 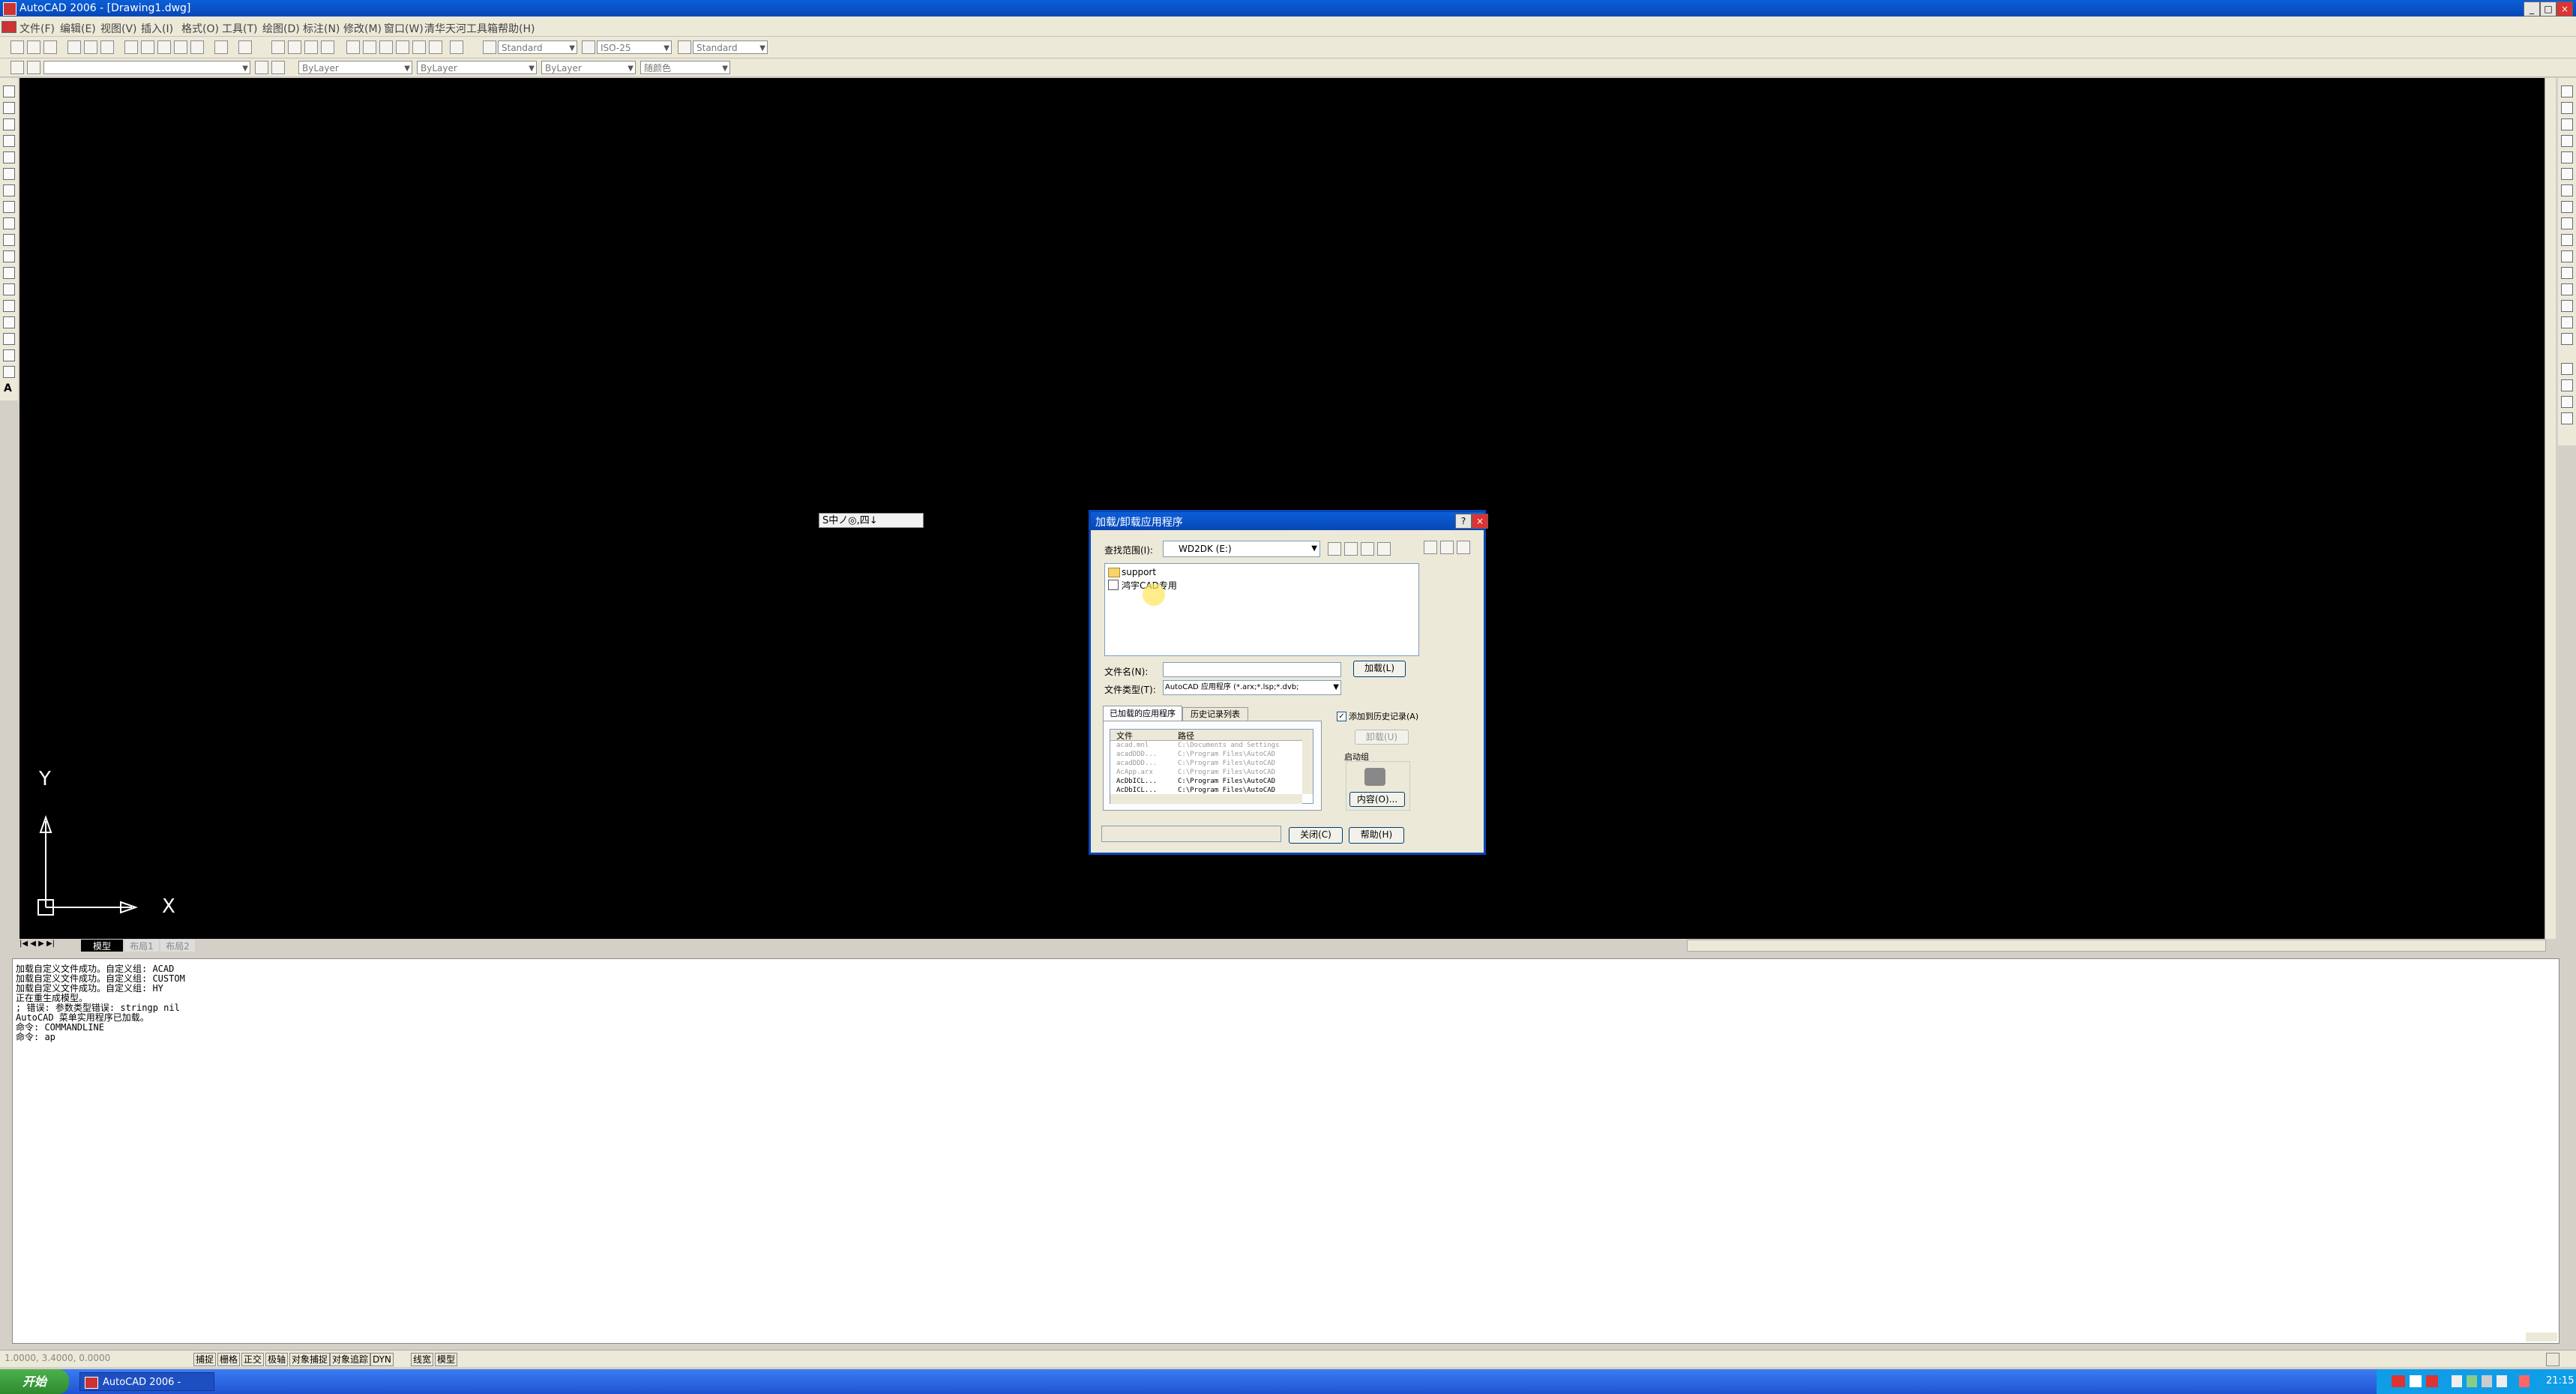 What do you see at coordinates (17, 67) in the screenshot?
I see `layer-manager-icon` at bounding box center [17, 67].